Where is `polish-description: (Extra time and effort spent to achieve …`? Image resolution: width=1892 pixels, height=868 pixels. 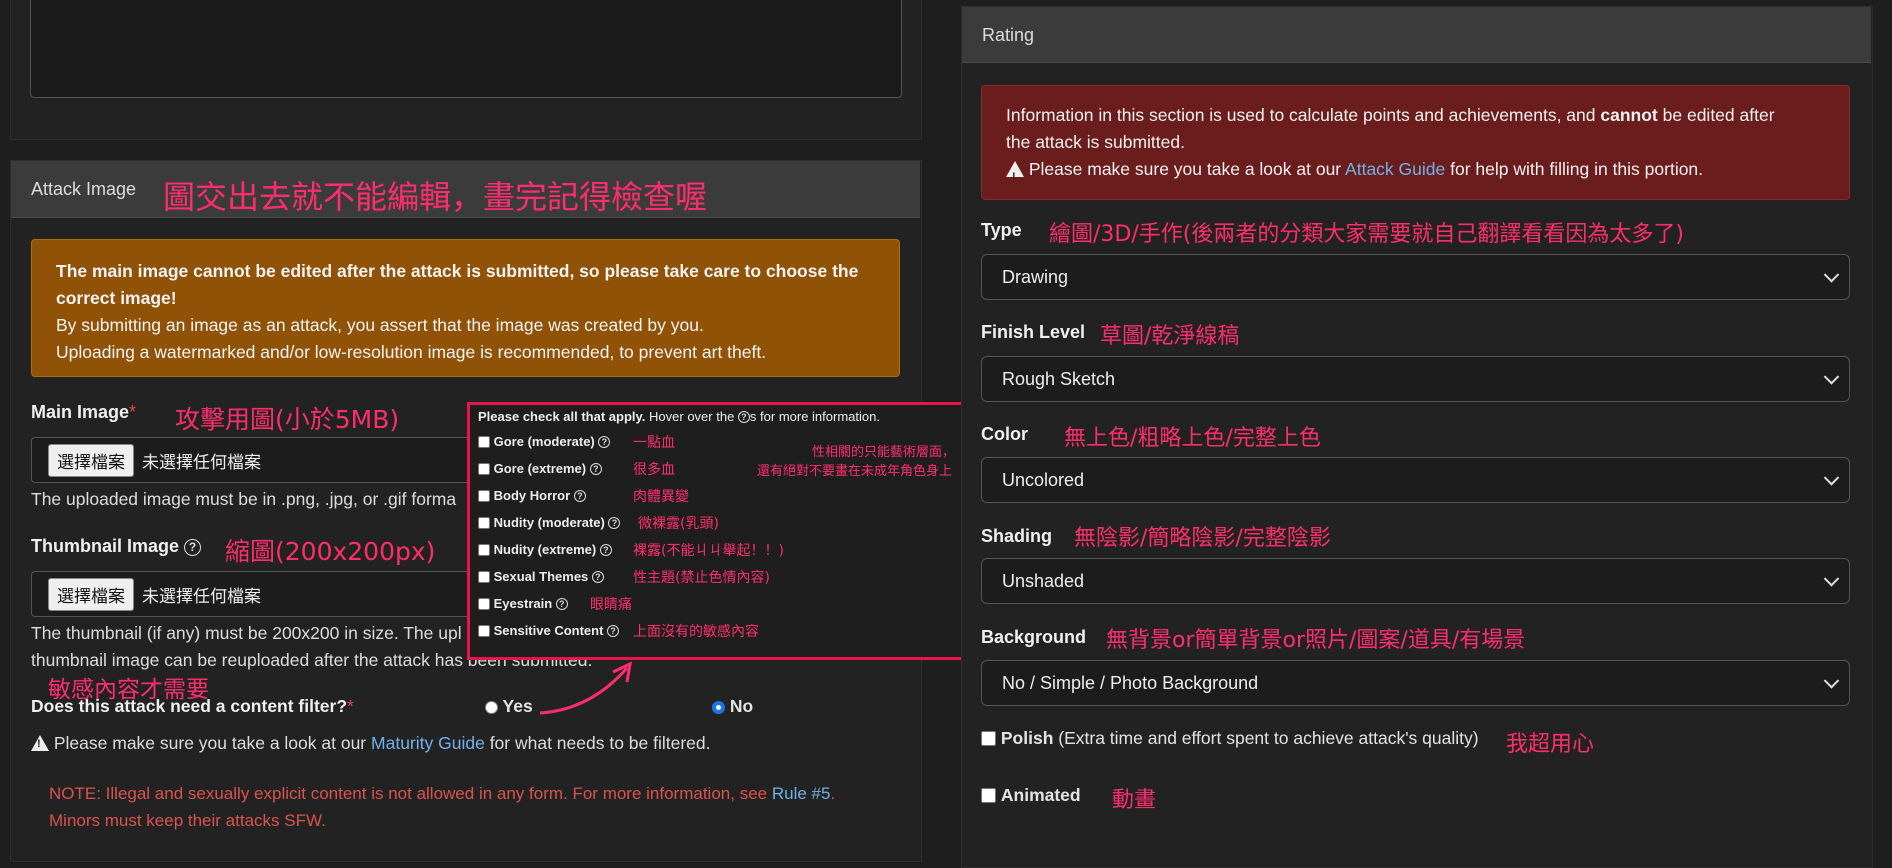 polish-description: (Extra time and effort spent to achieve … is located at coordinates (1268, 738).